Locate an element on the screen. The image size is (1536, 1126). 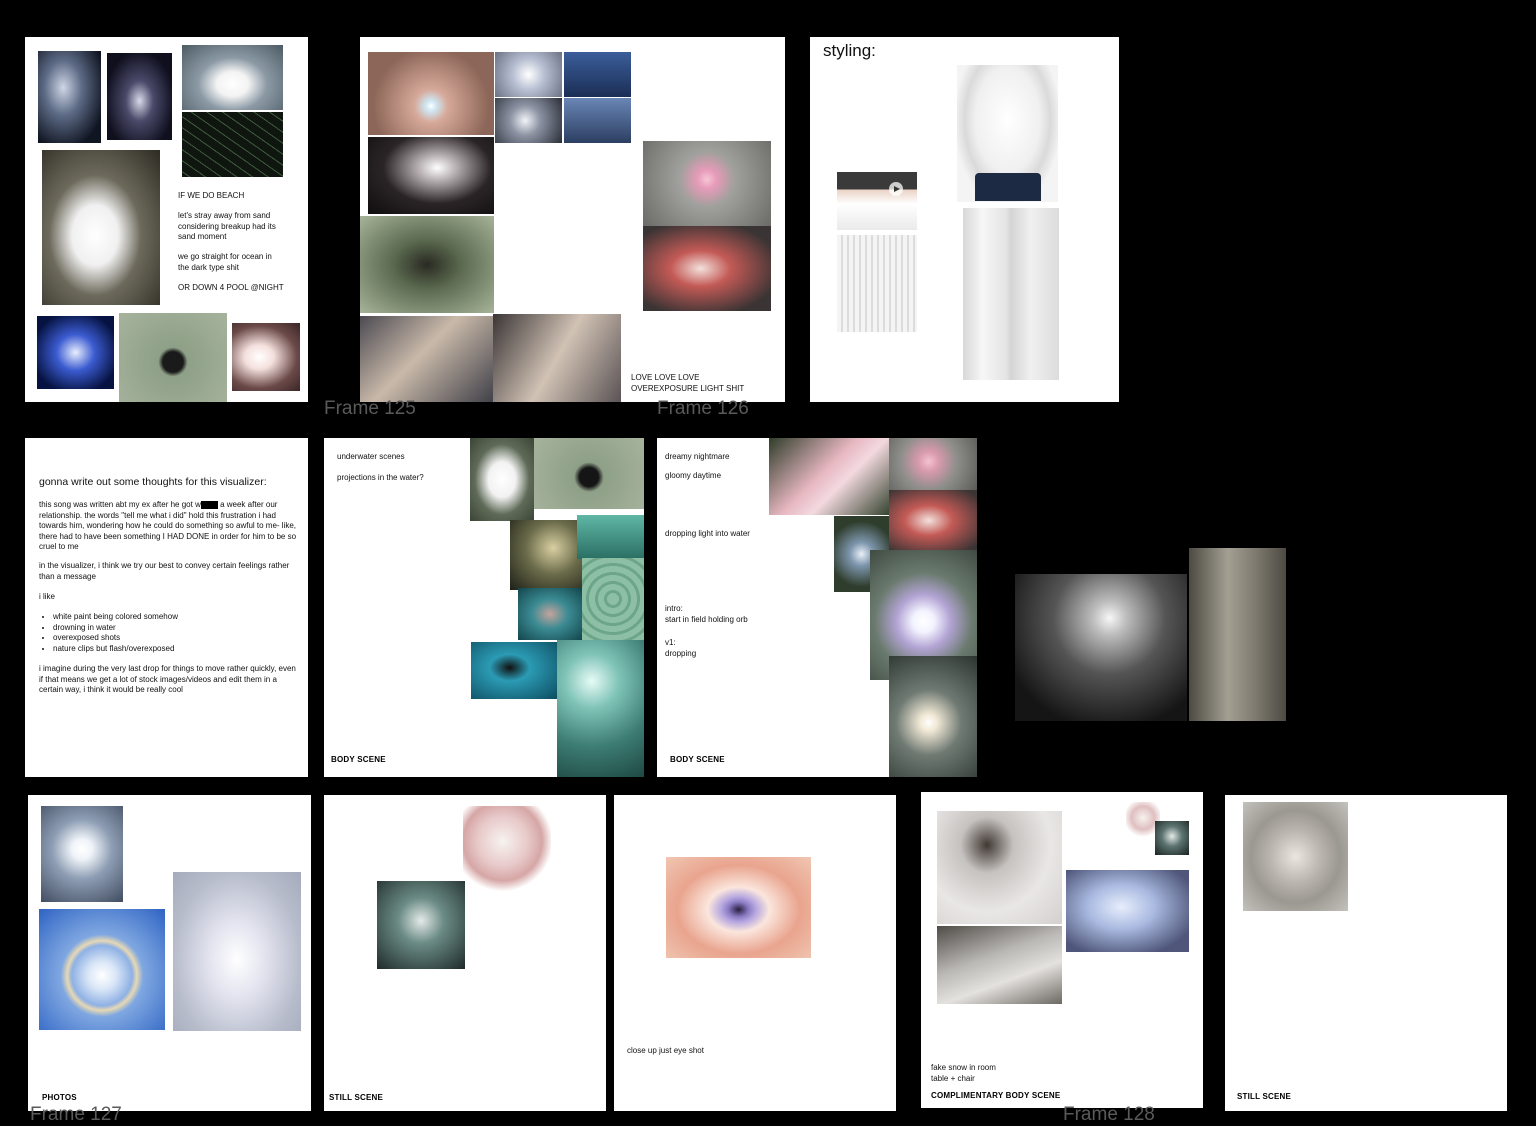
photo-white-socks is located at coordinates (877, 283).